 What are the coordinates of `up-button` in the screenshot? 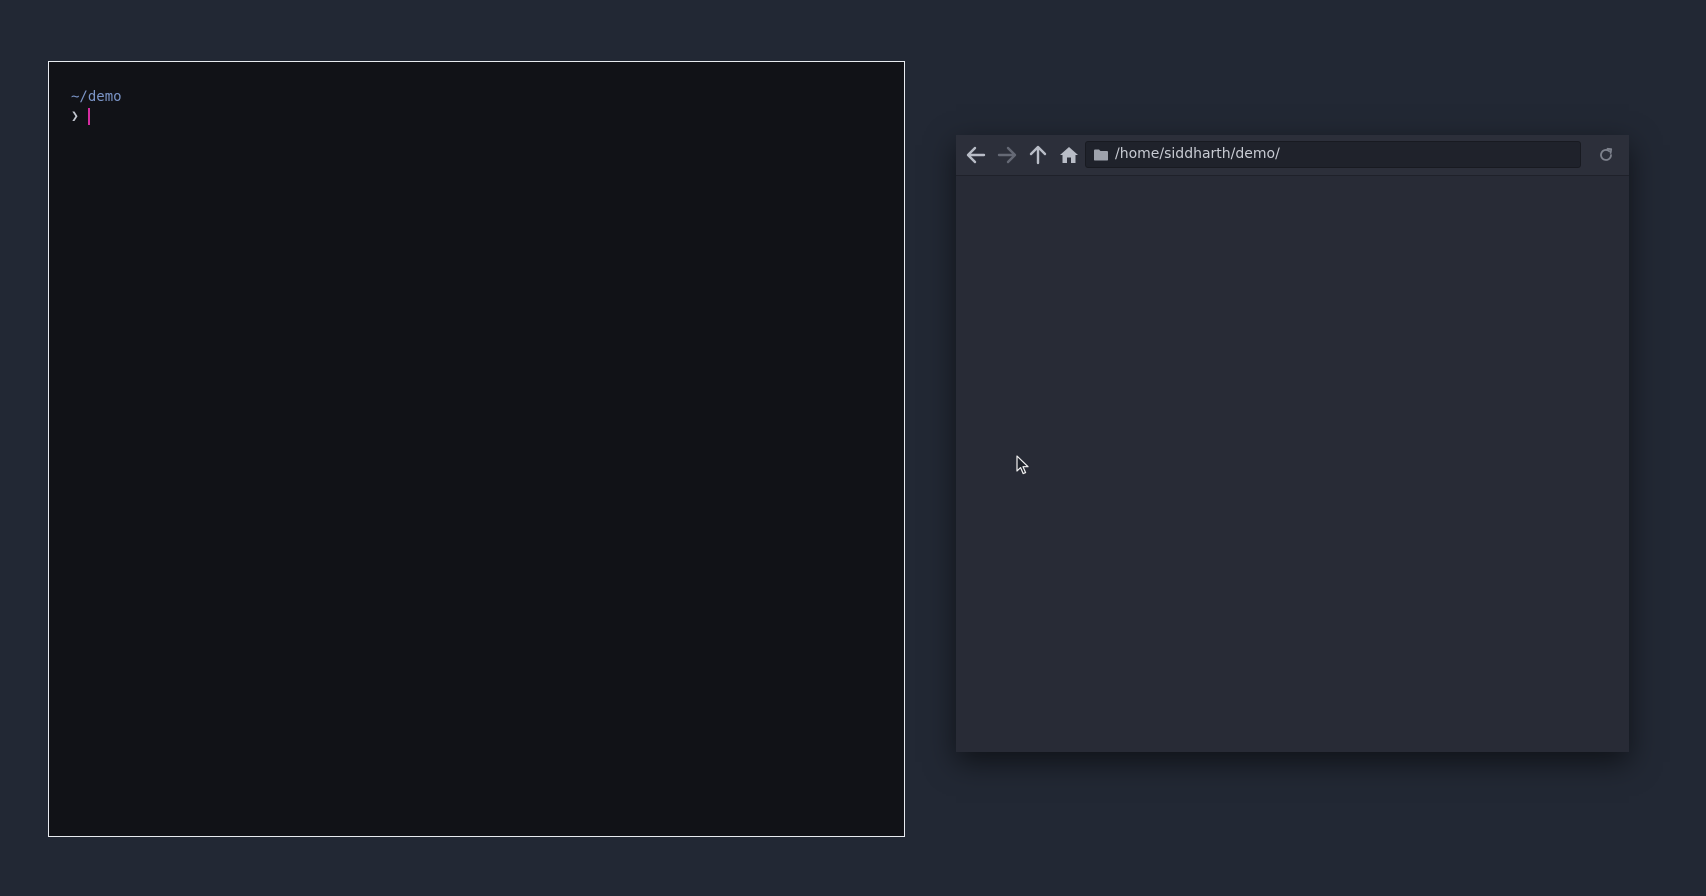 It's located at (1038, 155).